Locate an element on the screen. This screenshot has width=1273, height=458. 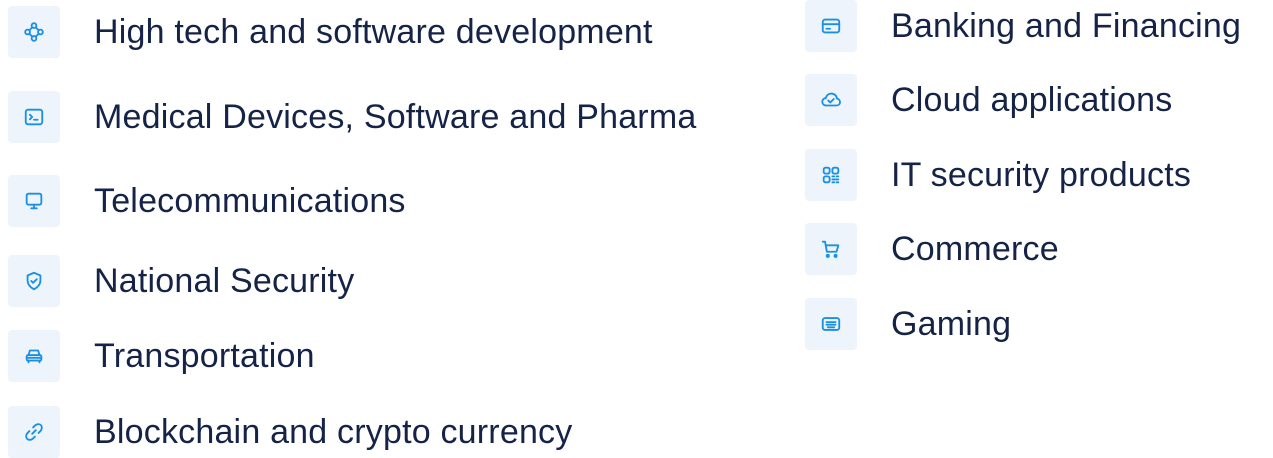
industry-item-transportation: Transportation is located at coordinates (161, 356).